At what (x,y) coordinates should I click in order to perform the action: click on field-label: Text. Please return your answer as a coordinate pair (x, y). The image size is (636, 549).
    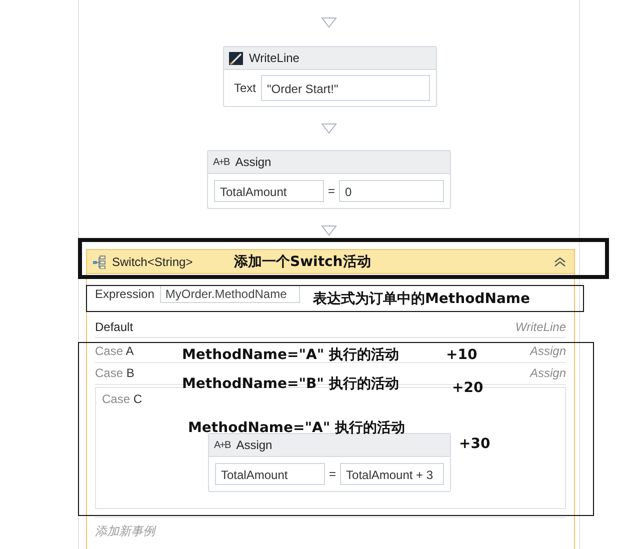
    Looking at the image, I should click on (245, 88).